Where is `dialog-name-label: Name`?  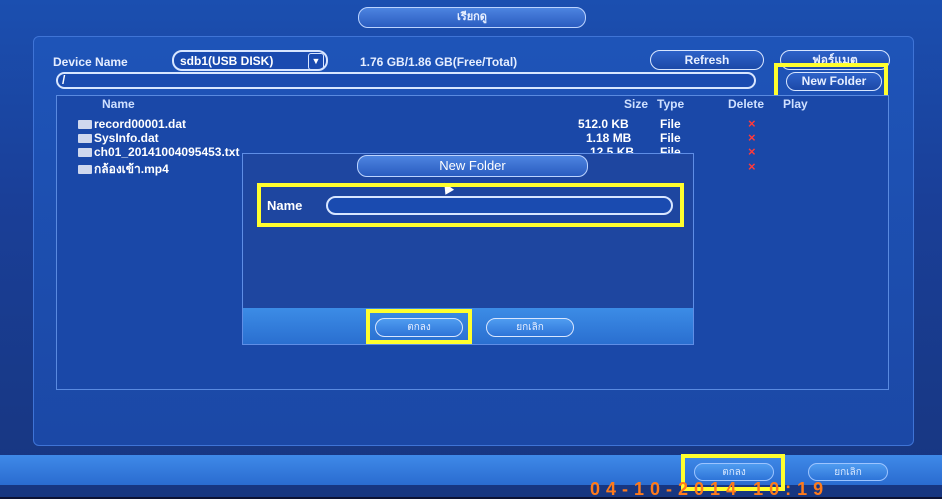
dialog-name-label: Name is located at coordinates (285, 205).